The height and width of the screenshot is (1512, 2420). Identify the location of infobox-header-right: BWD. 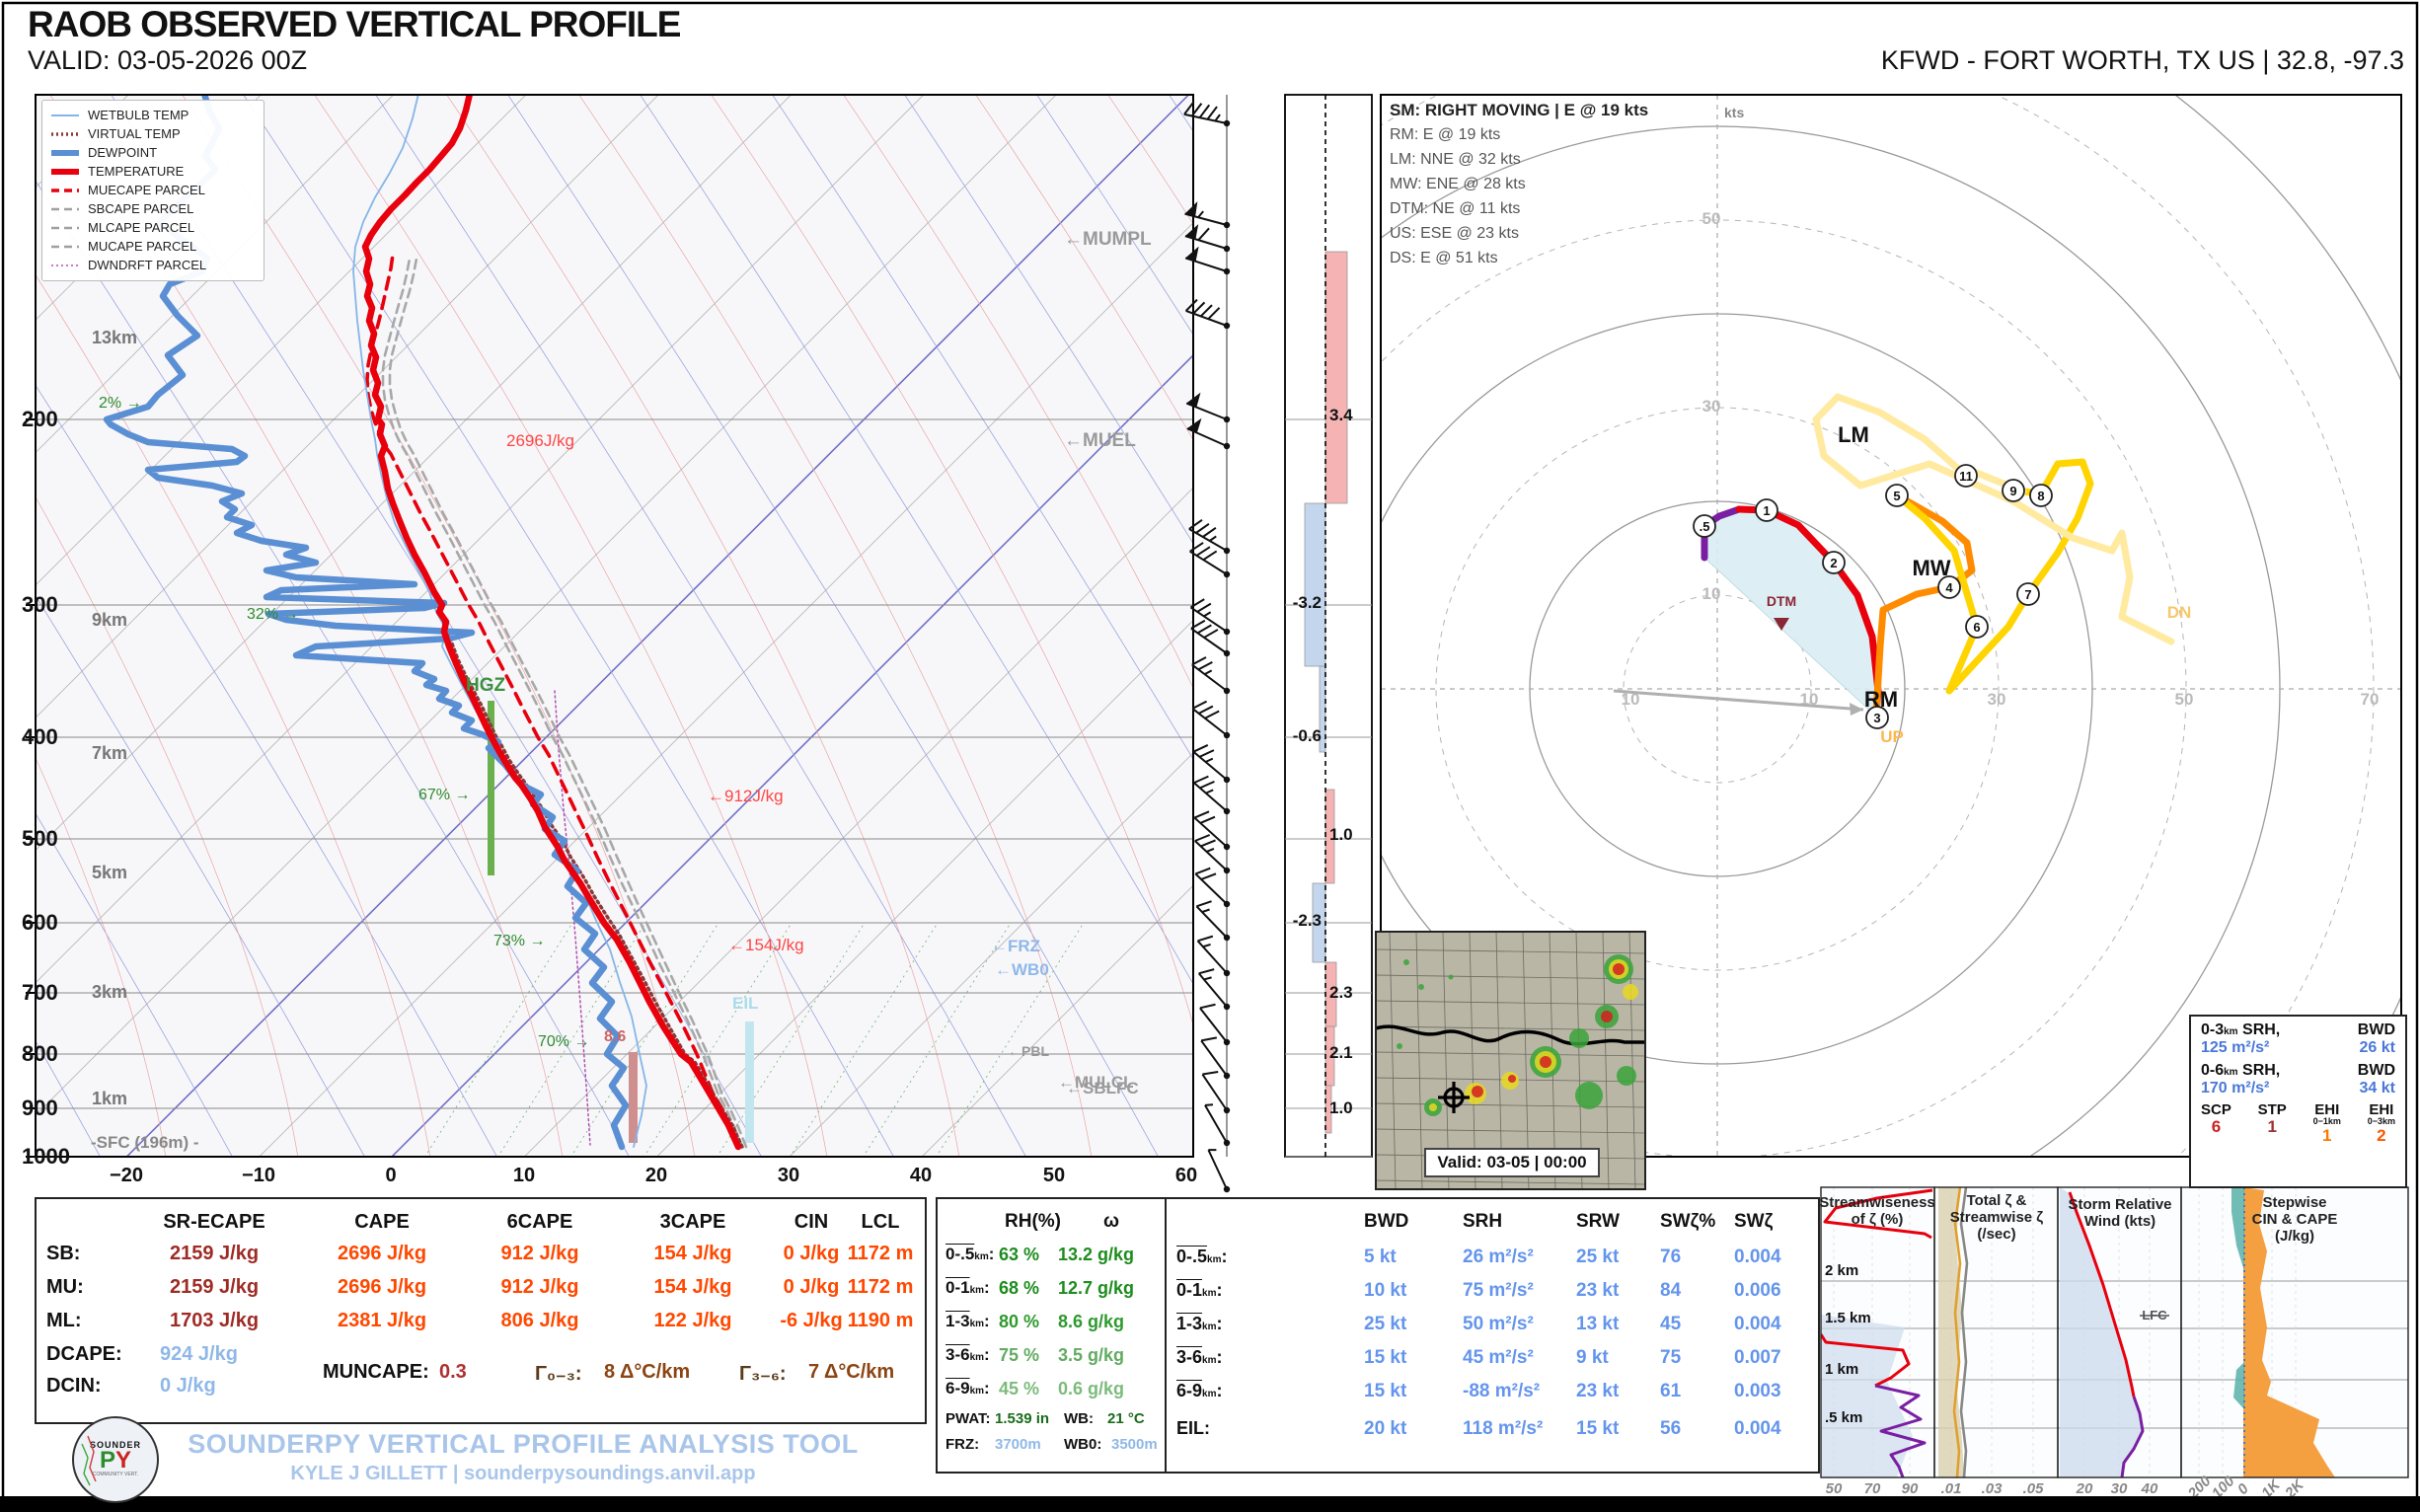
(2376, 1030).